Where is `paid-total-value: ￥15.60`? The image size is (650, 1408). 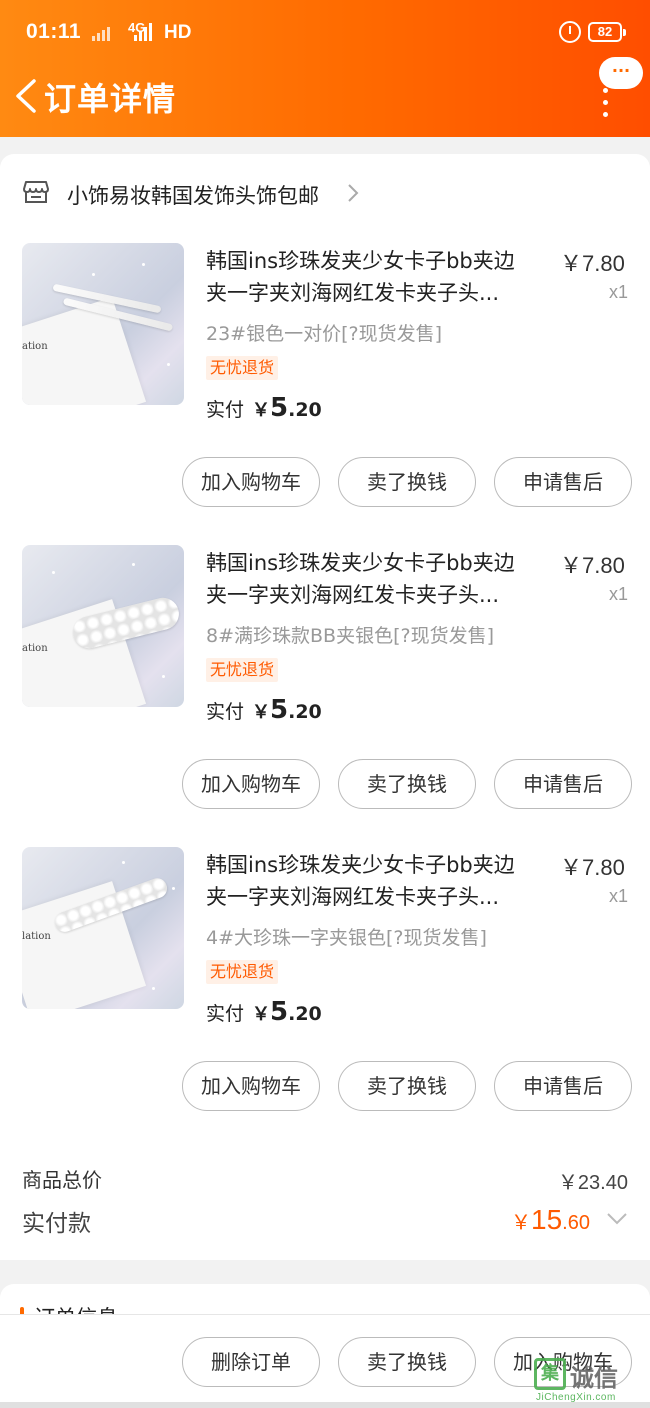 paid-total-value: ￥15.60 is located at coordinates (550, 1220).